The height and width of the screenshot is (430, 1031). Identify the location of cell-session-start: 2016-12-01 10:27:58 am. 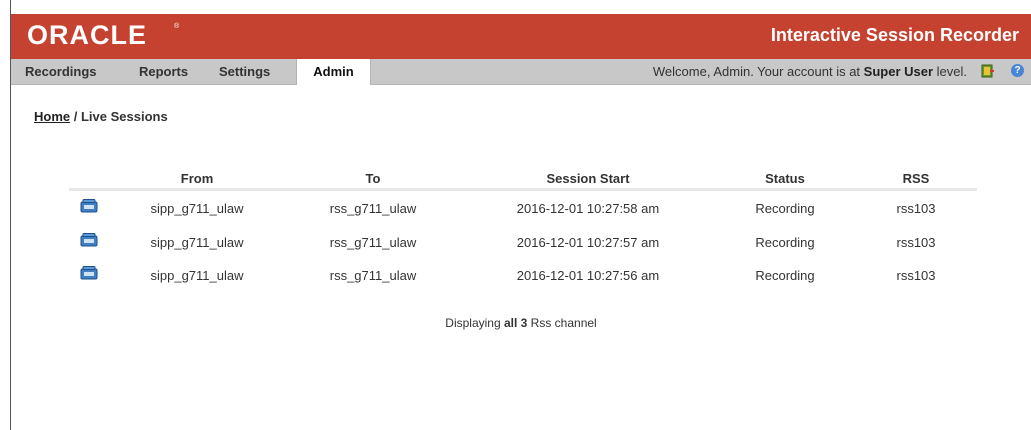
(588, 208).